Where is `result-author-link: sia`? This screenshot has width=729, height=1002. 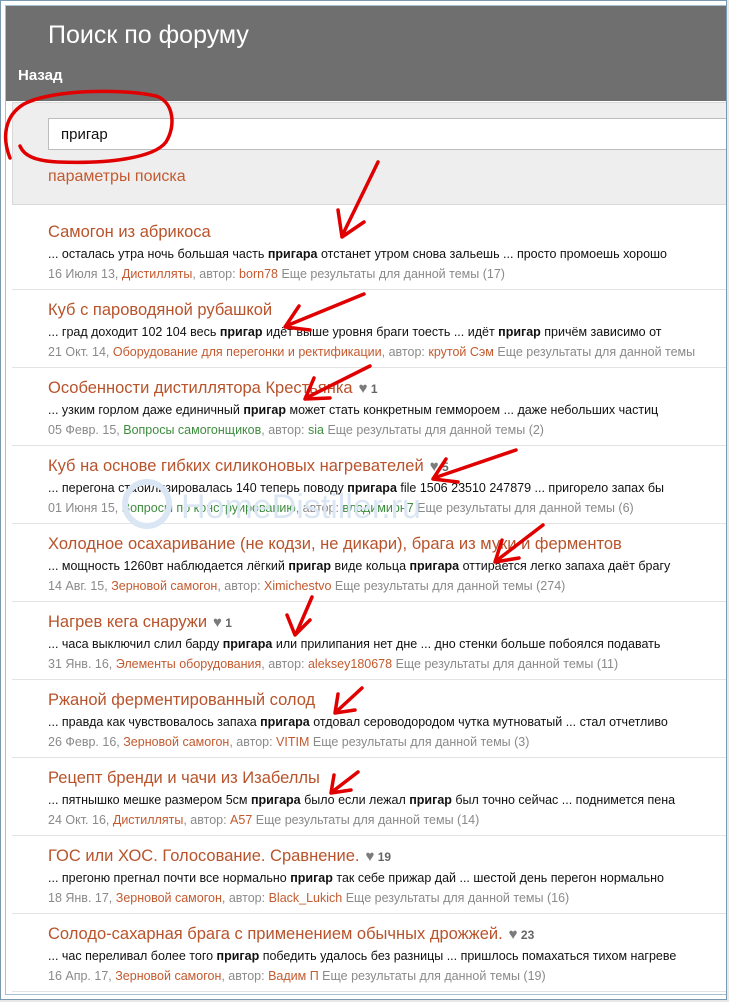
result-author-link: sia is located at coordinates (316, 430).